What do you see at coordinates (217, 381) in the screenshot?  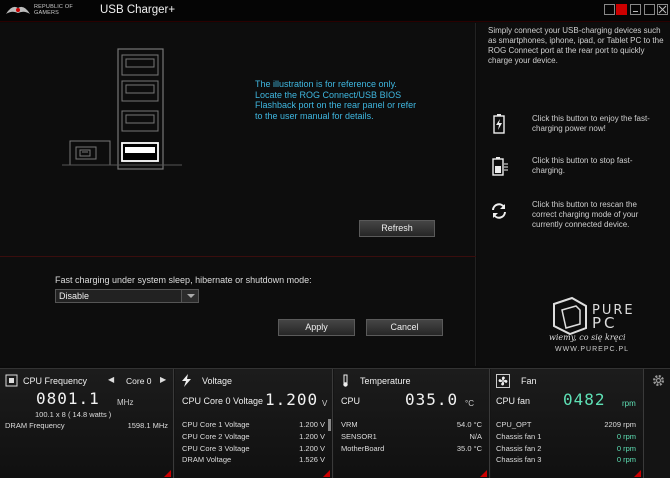 I see `voltage-title: Voltage` at bounding box center [217, 381].